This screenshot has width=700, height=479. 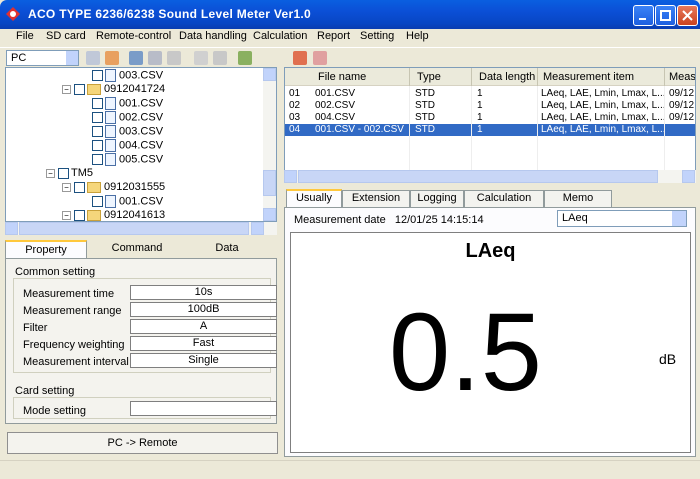 What do you see at coordinates (137, 249) in the screenshot?
I see `tab-command: Command` at bounding box center [137, 249].